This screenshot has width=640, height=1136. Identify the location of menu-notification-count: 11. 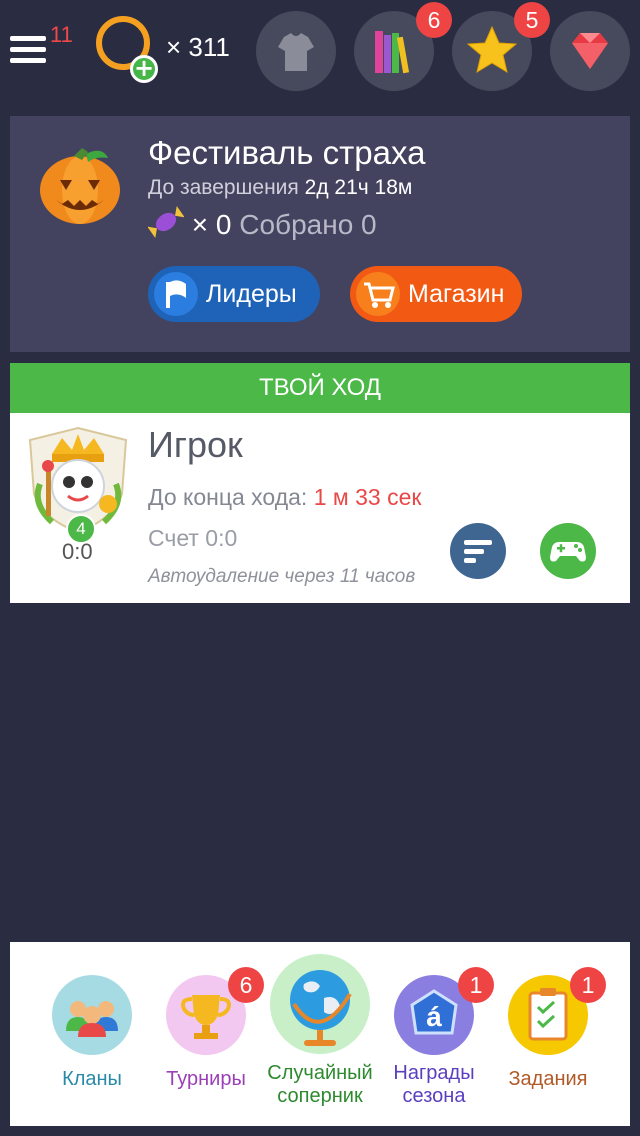
(61, 34).